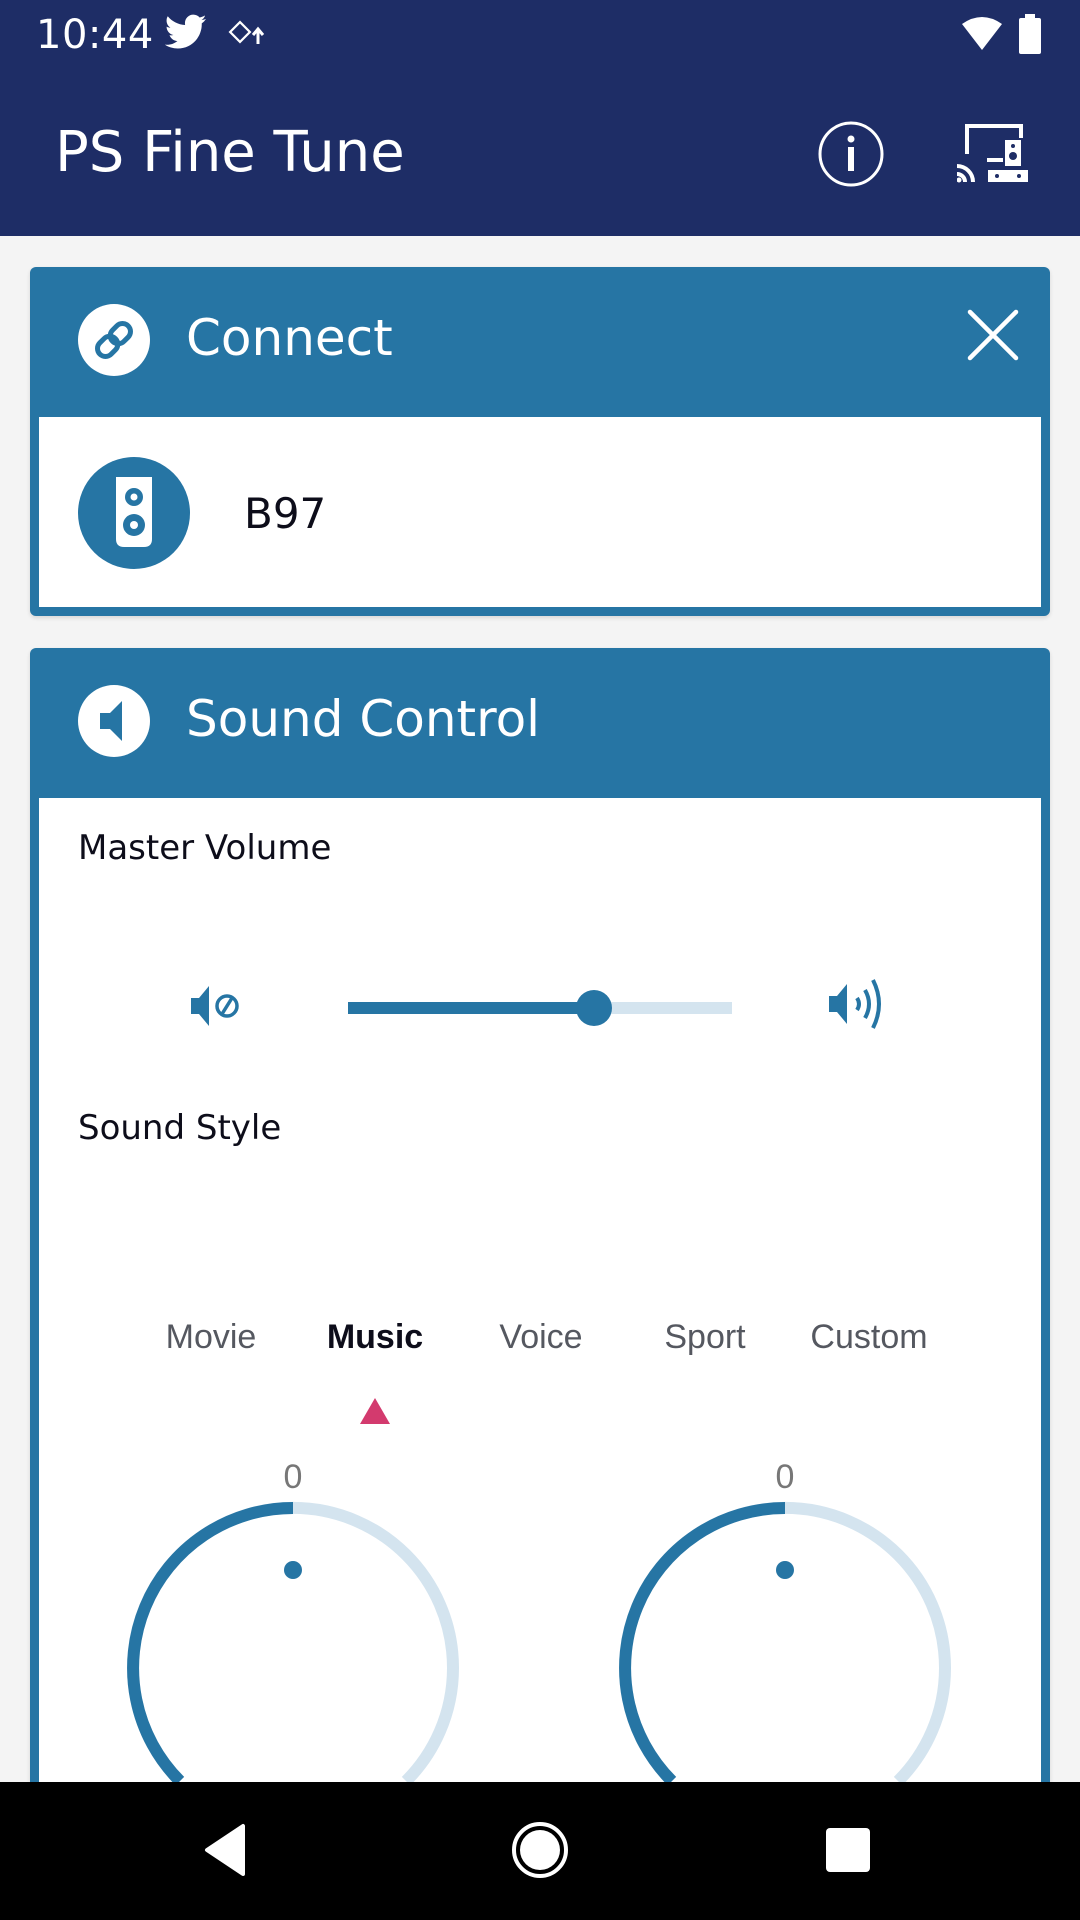 The height and width of the screenshot is (1920, 1080). Describe the element at coordinates (210, 1644) in the screenshot. I see `knob-left-progress` at that location.